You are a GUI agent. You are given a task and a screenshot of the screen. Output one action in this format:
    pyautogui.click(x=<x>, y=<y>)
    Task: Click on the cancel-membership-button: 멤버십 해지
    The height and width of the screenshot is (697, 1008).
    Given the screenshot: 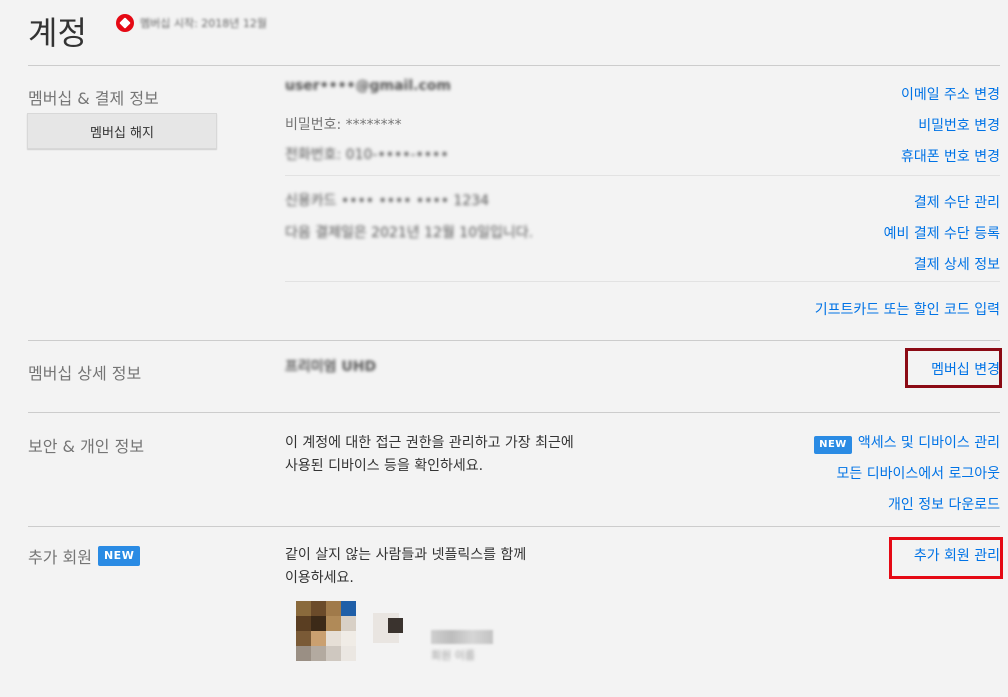 What is the action you would take?
    pyautogui.click(x=122, y=131)
    